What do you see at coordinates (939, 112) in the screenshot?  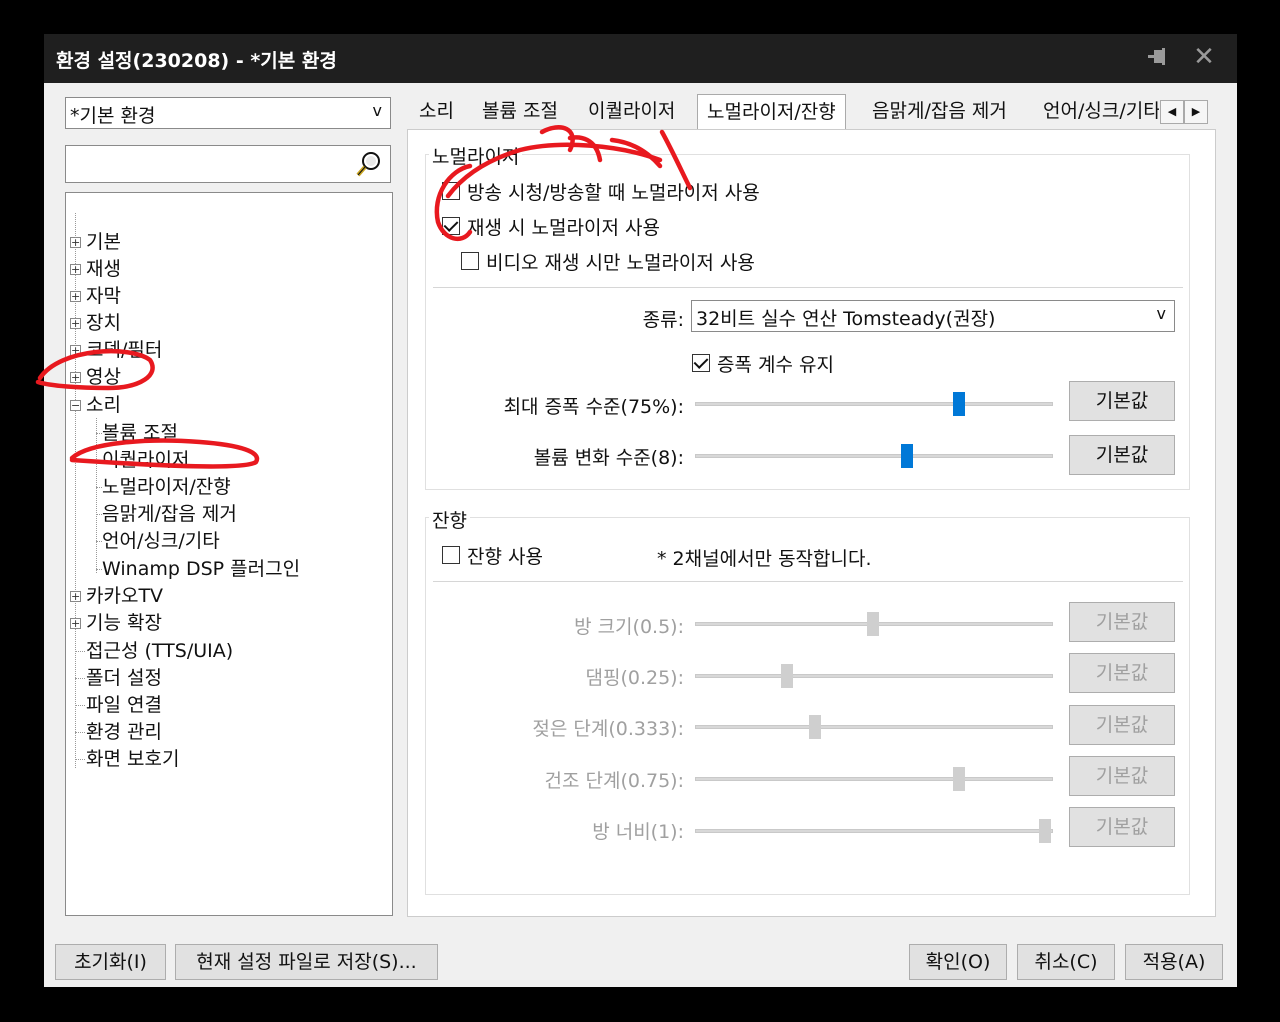 I see `tab-clear-noise: 음맑게/잡음 제거` at bounding box center [939, 112].